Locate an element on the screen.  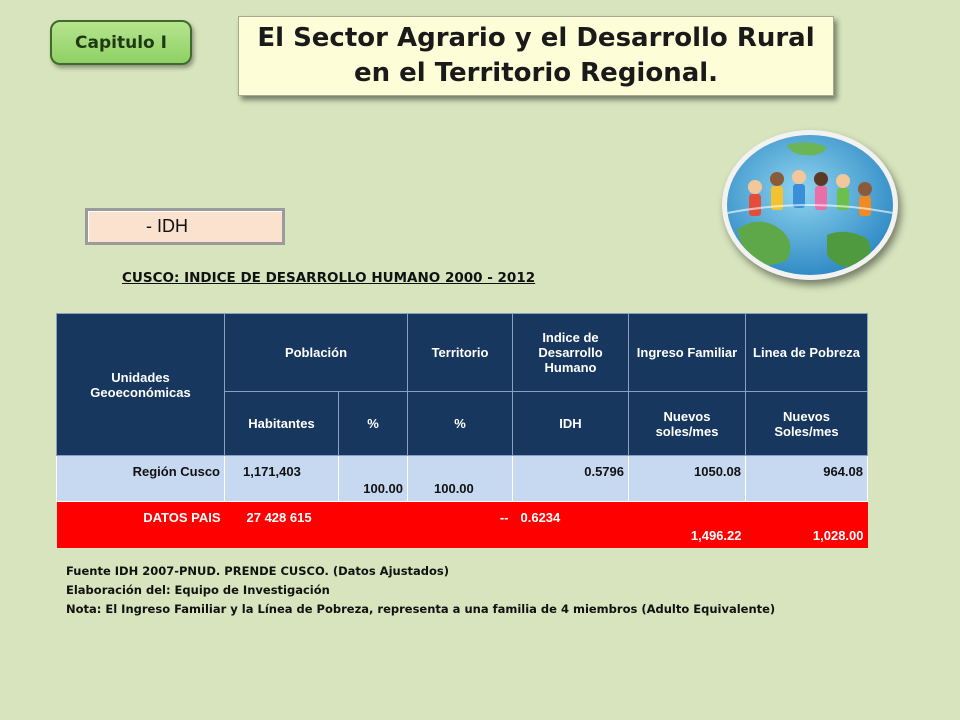
subheader-idh: IDH is located at coordinates (570, 423).